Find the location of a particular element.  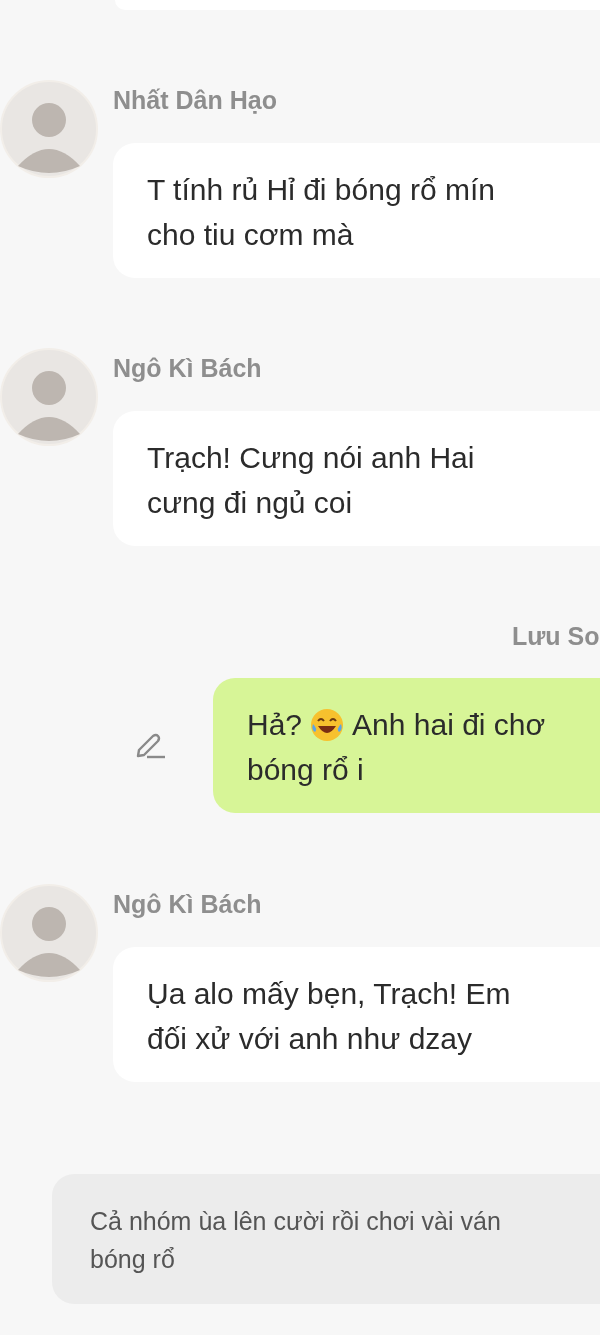

message-text: bóng rổ i is located at coordinates (305, 770).